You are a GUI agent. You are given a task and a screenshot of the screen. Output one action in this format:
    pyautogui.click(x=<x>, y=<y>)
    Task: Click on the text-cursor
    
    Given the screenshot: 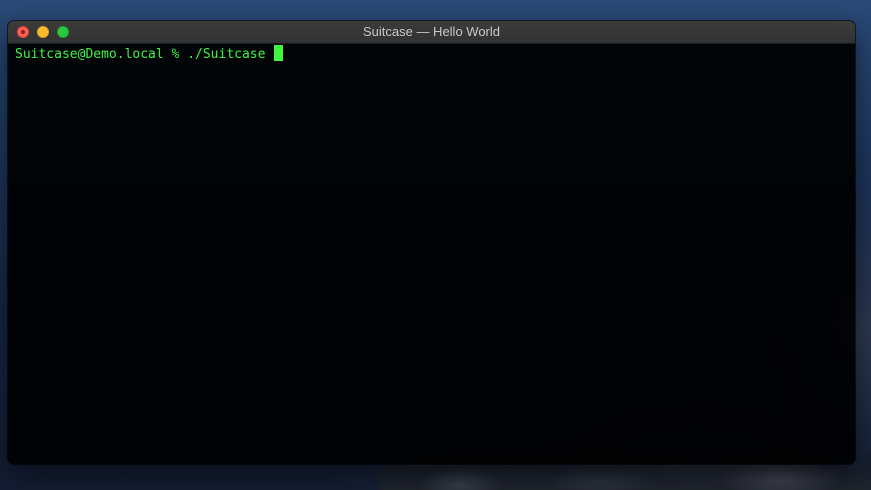 What is the action you would take?
    pyautogui.click(x=279, y=53)
    